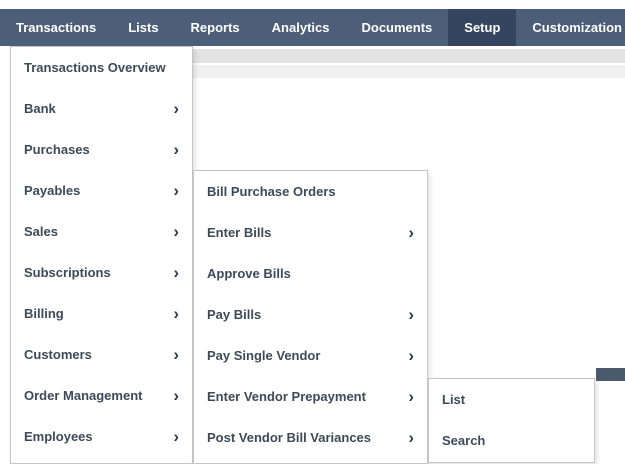  I want to click on menu-item-label: Employees, so click(58, 436).